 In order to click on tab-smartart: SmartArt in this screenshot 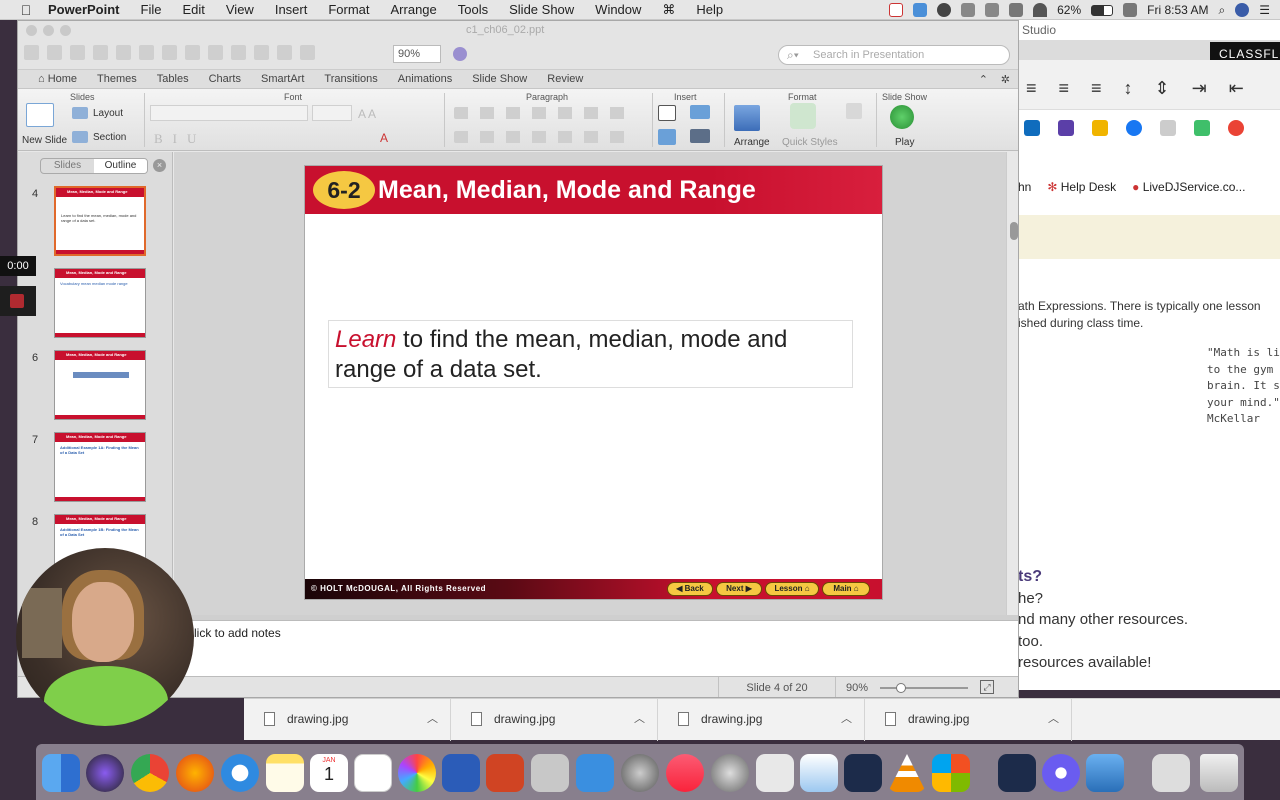, I will do `click(292, 79)`.